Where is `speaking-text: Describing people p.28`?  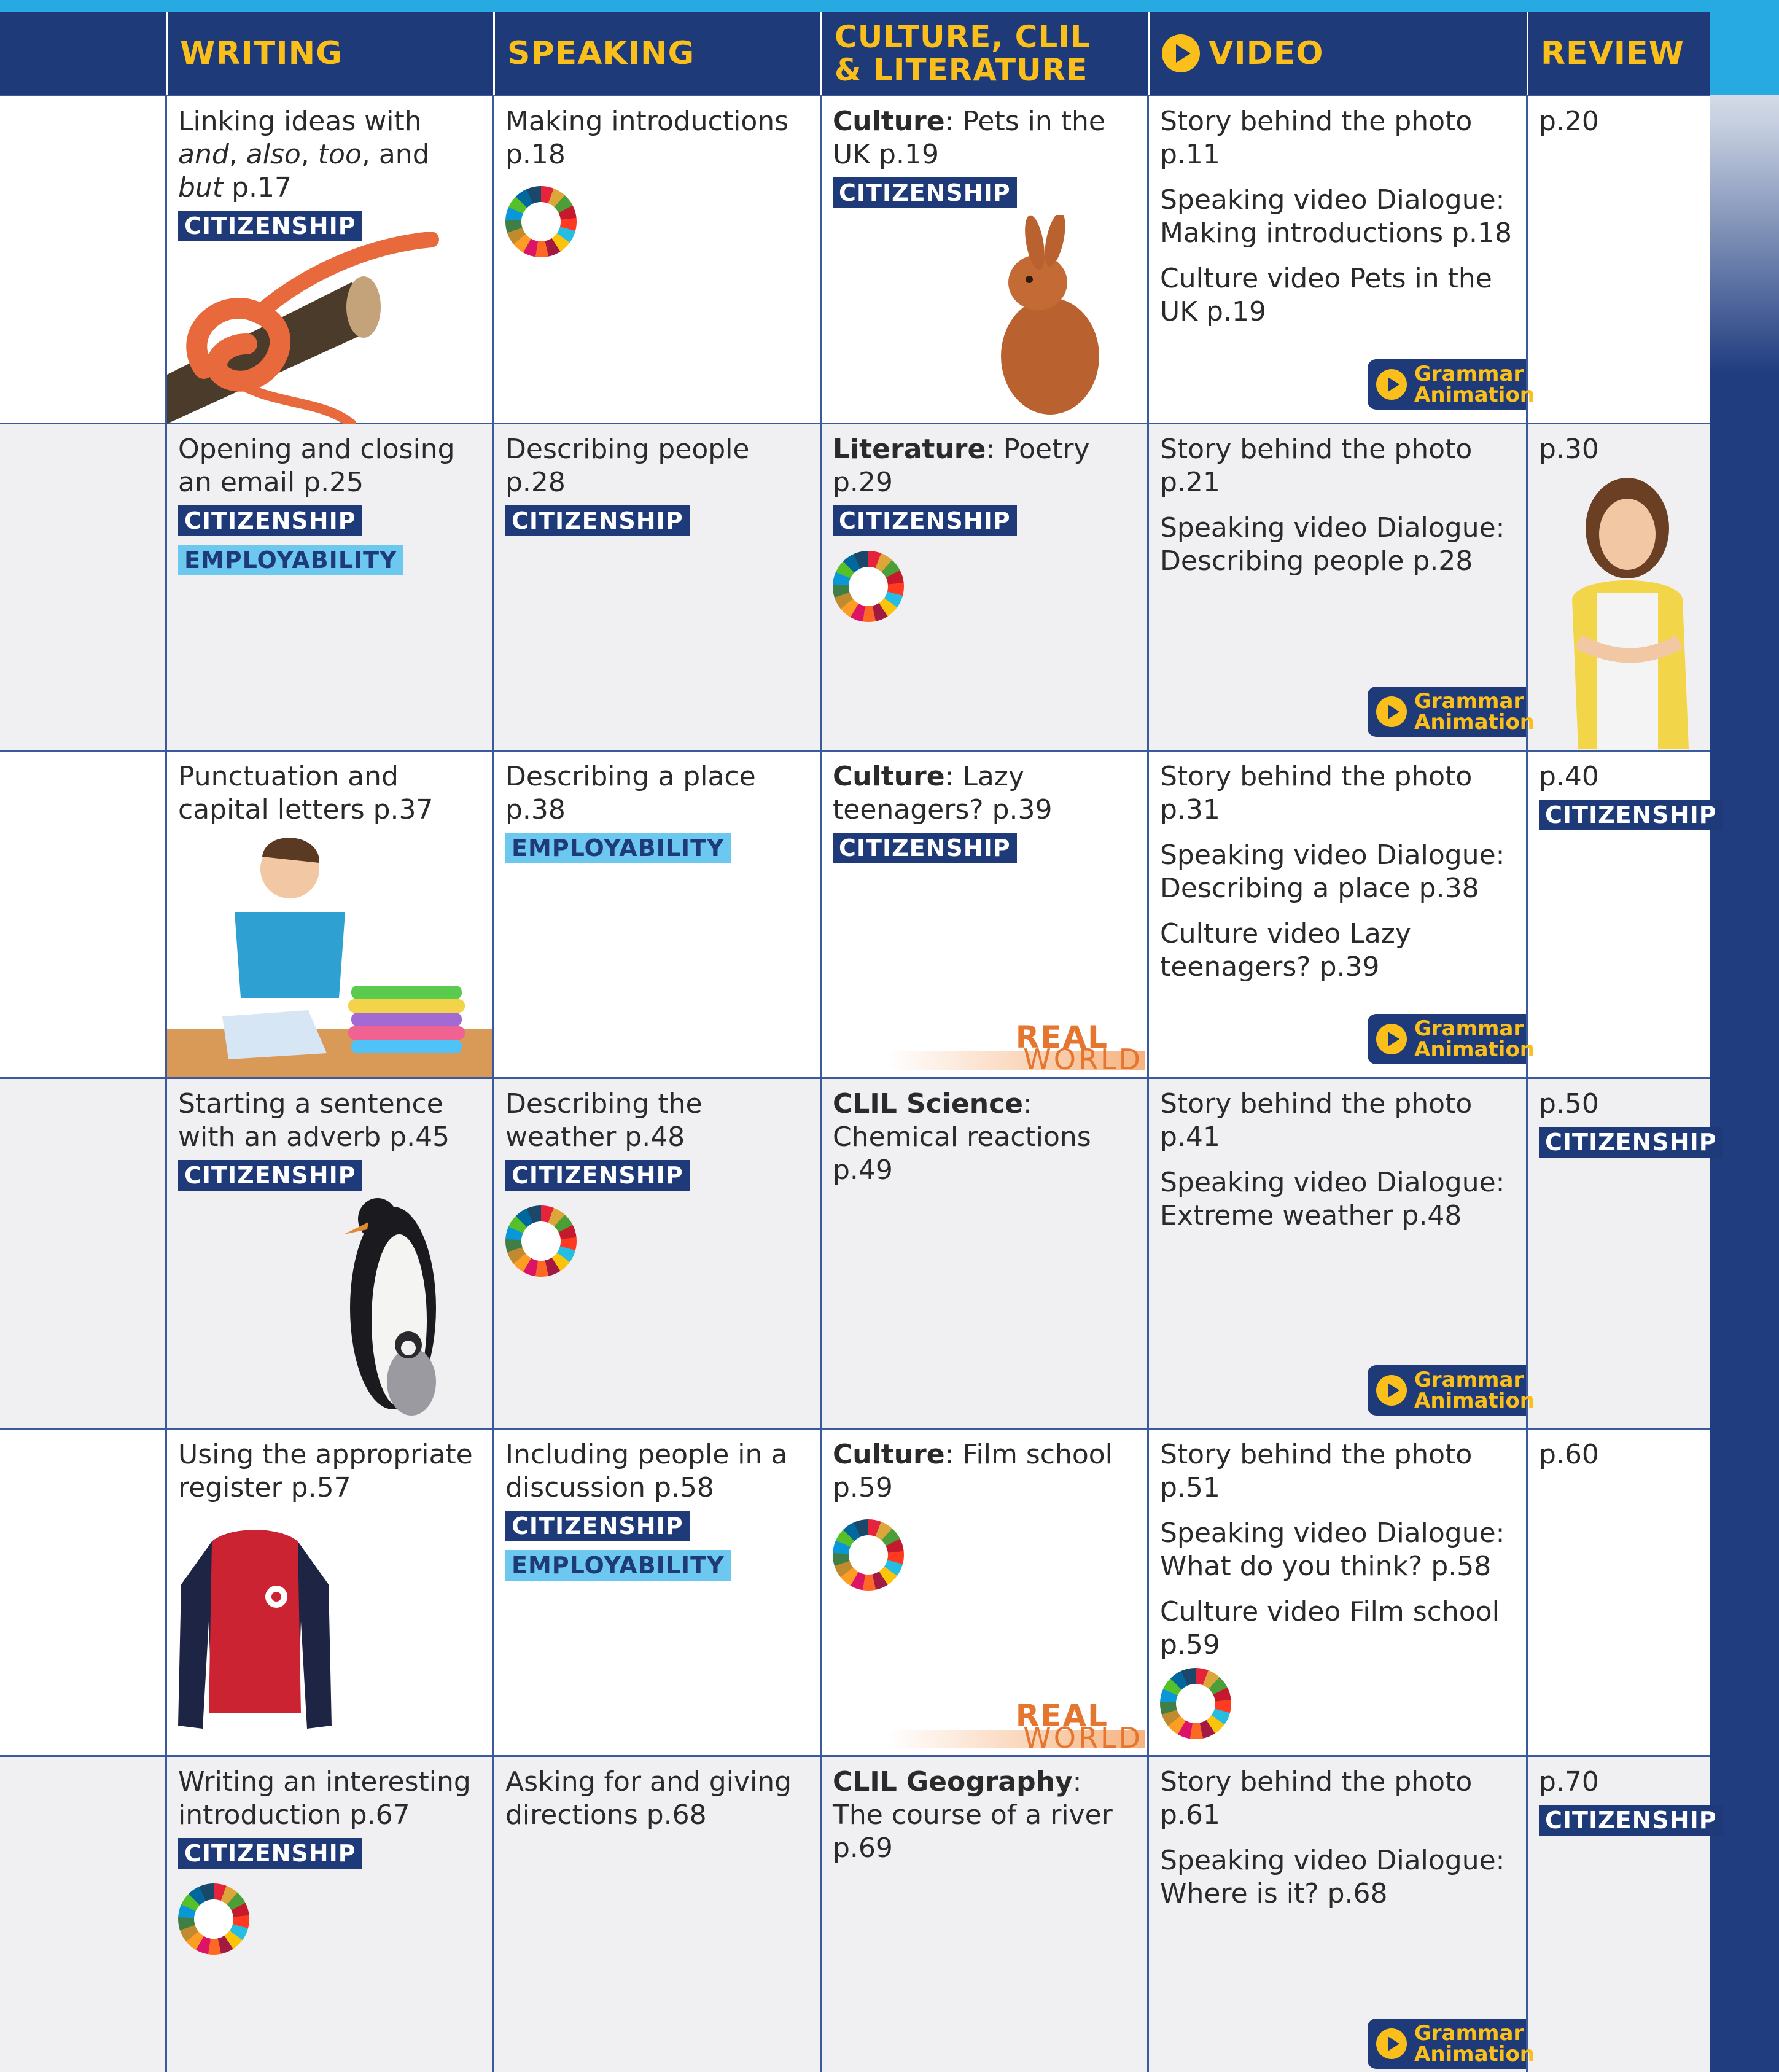
speaking-text: Describing people p.28 is located at coordinates (627, 466).